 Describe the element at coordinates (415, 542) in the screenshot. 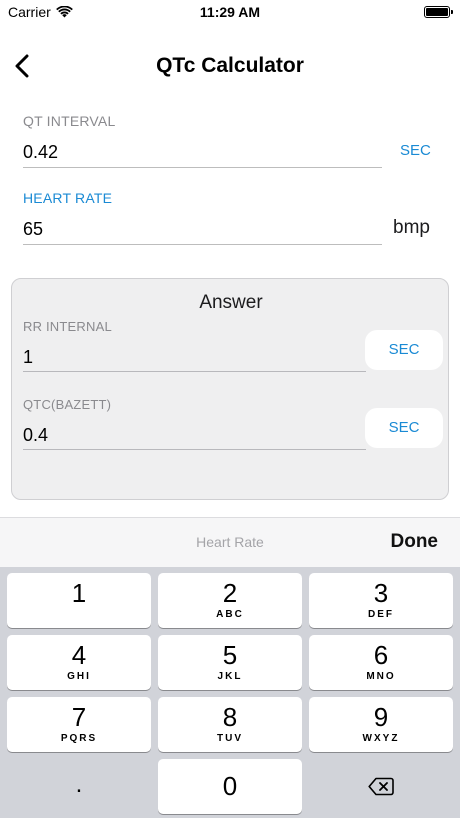

I see `done-button: Done` at that location.